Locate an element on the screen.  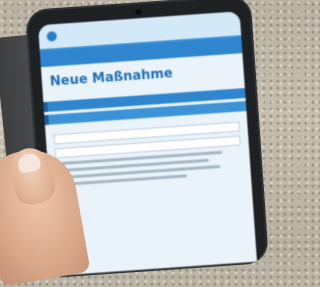
front-camera is located at coordinates (138, 12).